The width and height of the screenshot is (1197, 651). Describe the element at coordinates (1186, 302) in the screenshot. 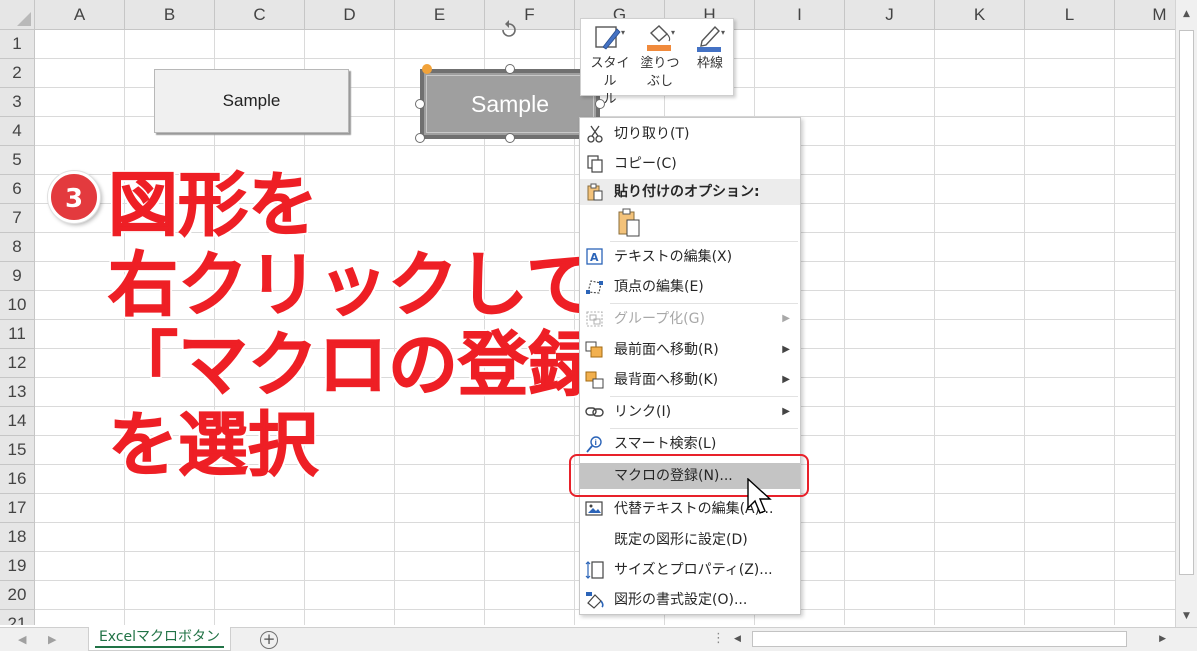

I see `vertical-scroll-thumb` at that location.